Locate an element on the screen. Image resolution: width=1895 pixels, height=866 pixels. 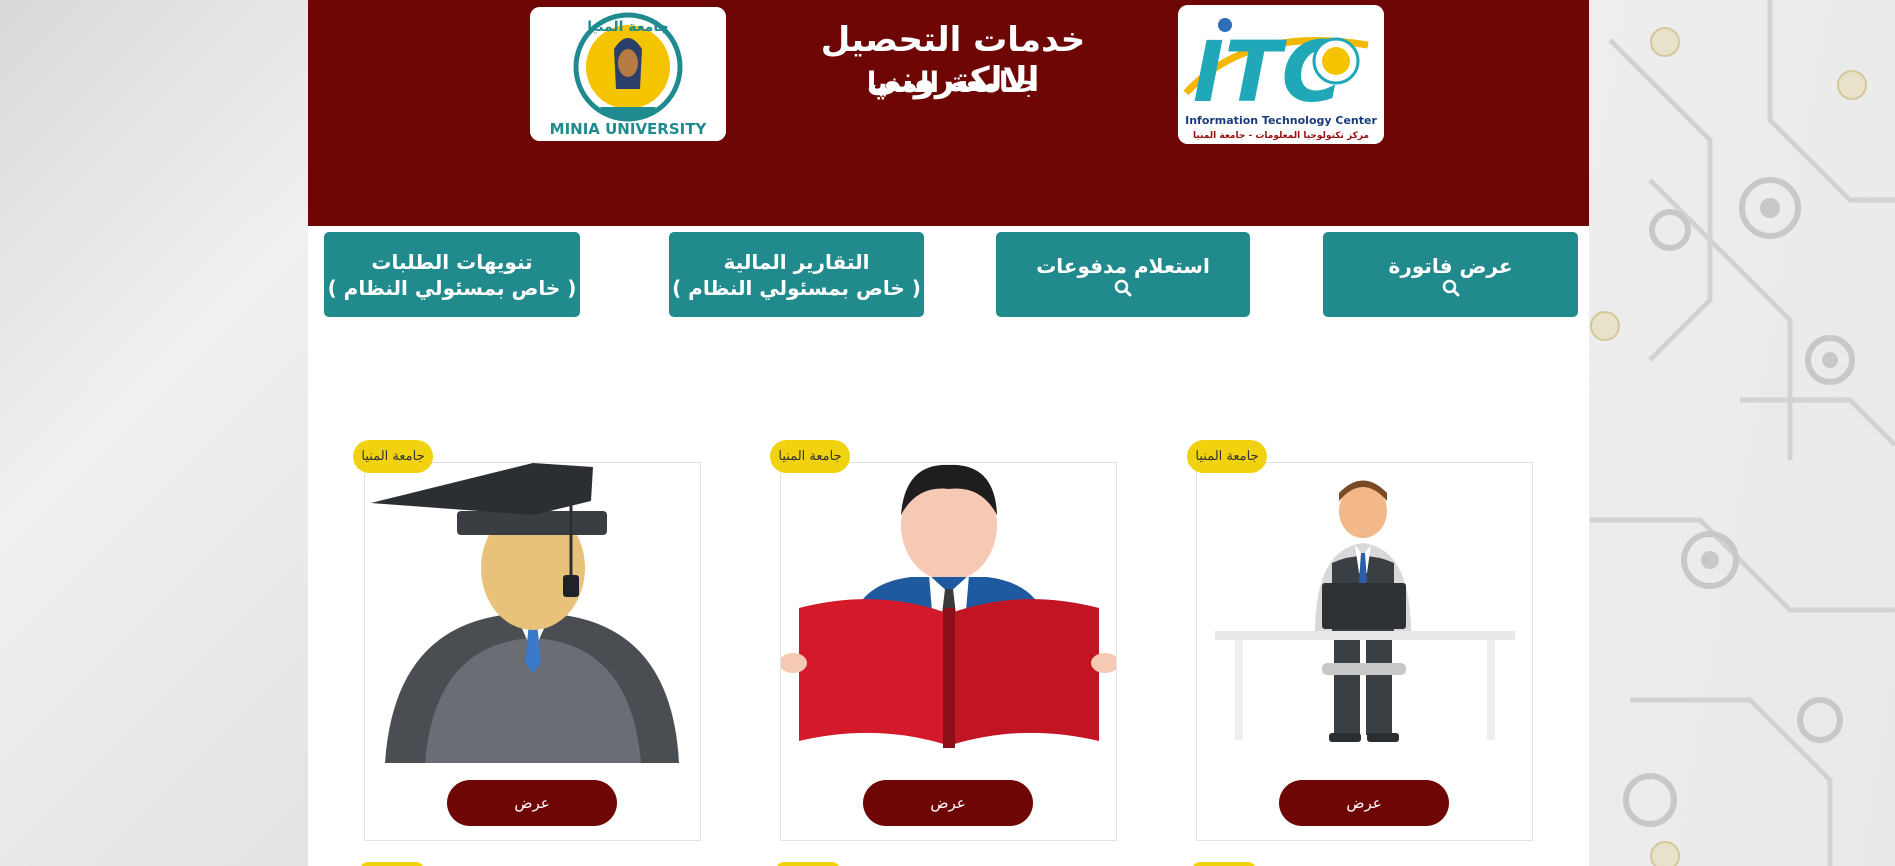
reader-book-image is located at coordinates (948, 606).